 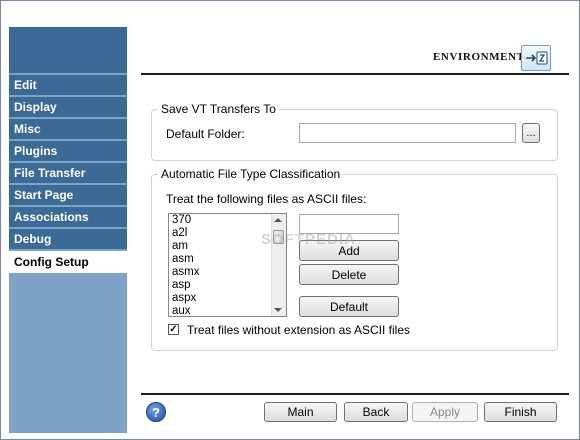 I want to click on page-title: ENVIRONMENT, so click(x=479, y=57).